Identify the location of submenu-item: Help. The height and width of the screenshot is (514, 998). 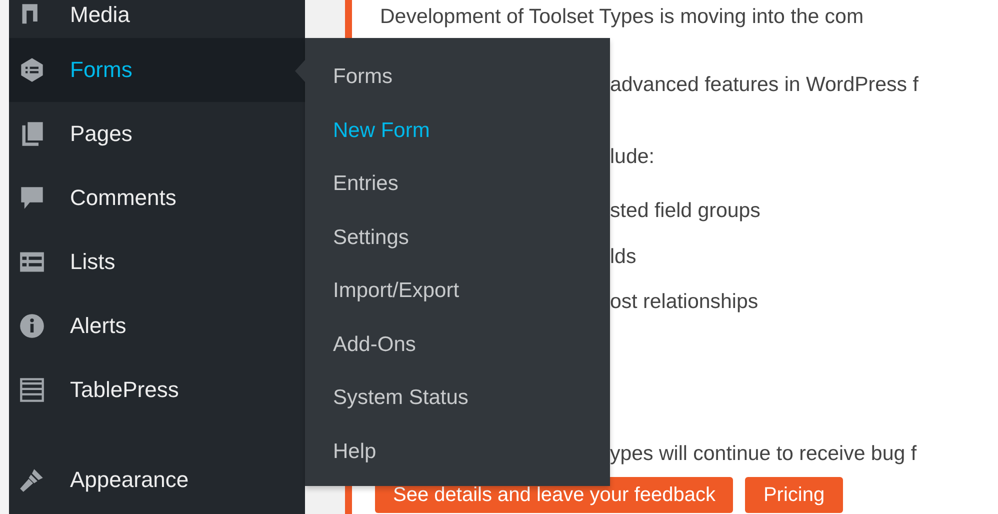
(457, 451).